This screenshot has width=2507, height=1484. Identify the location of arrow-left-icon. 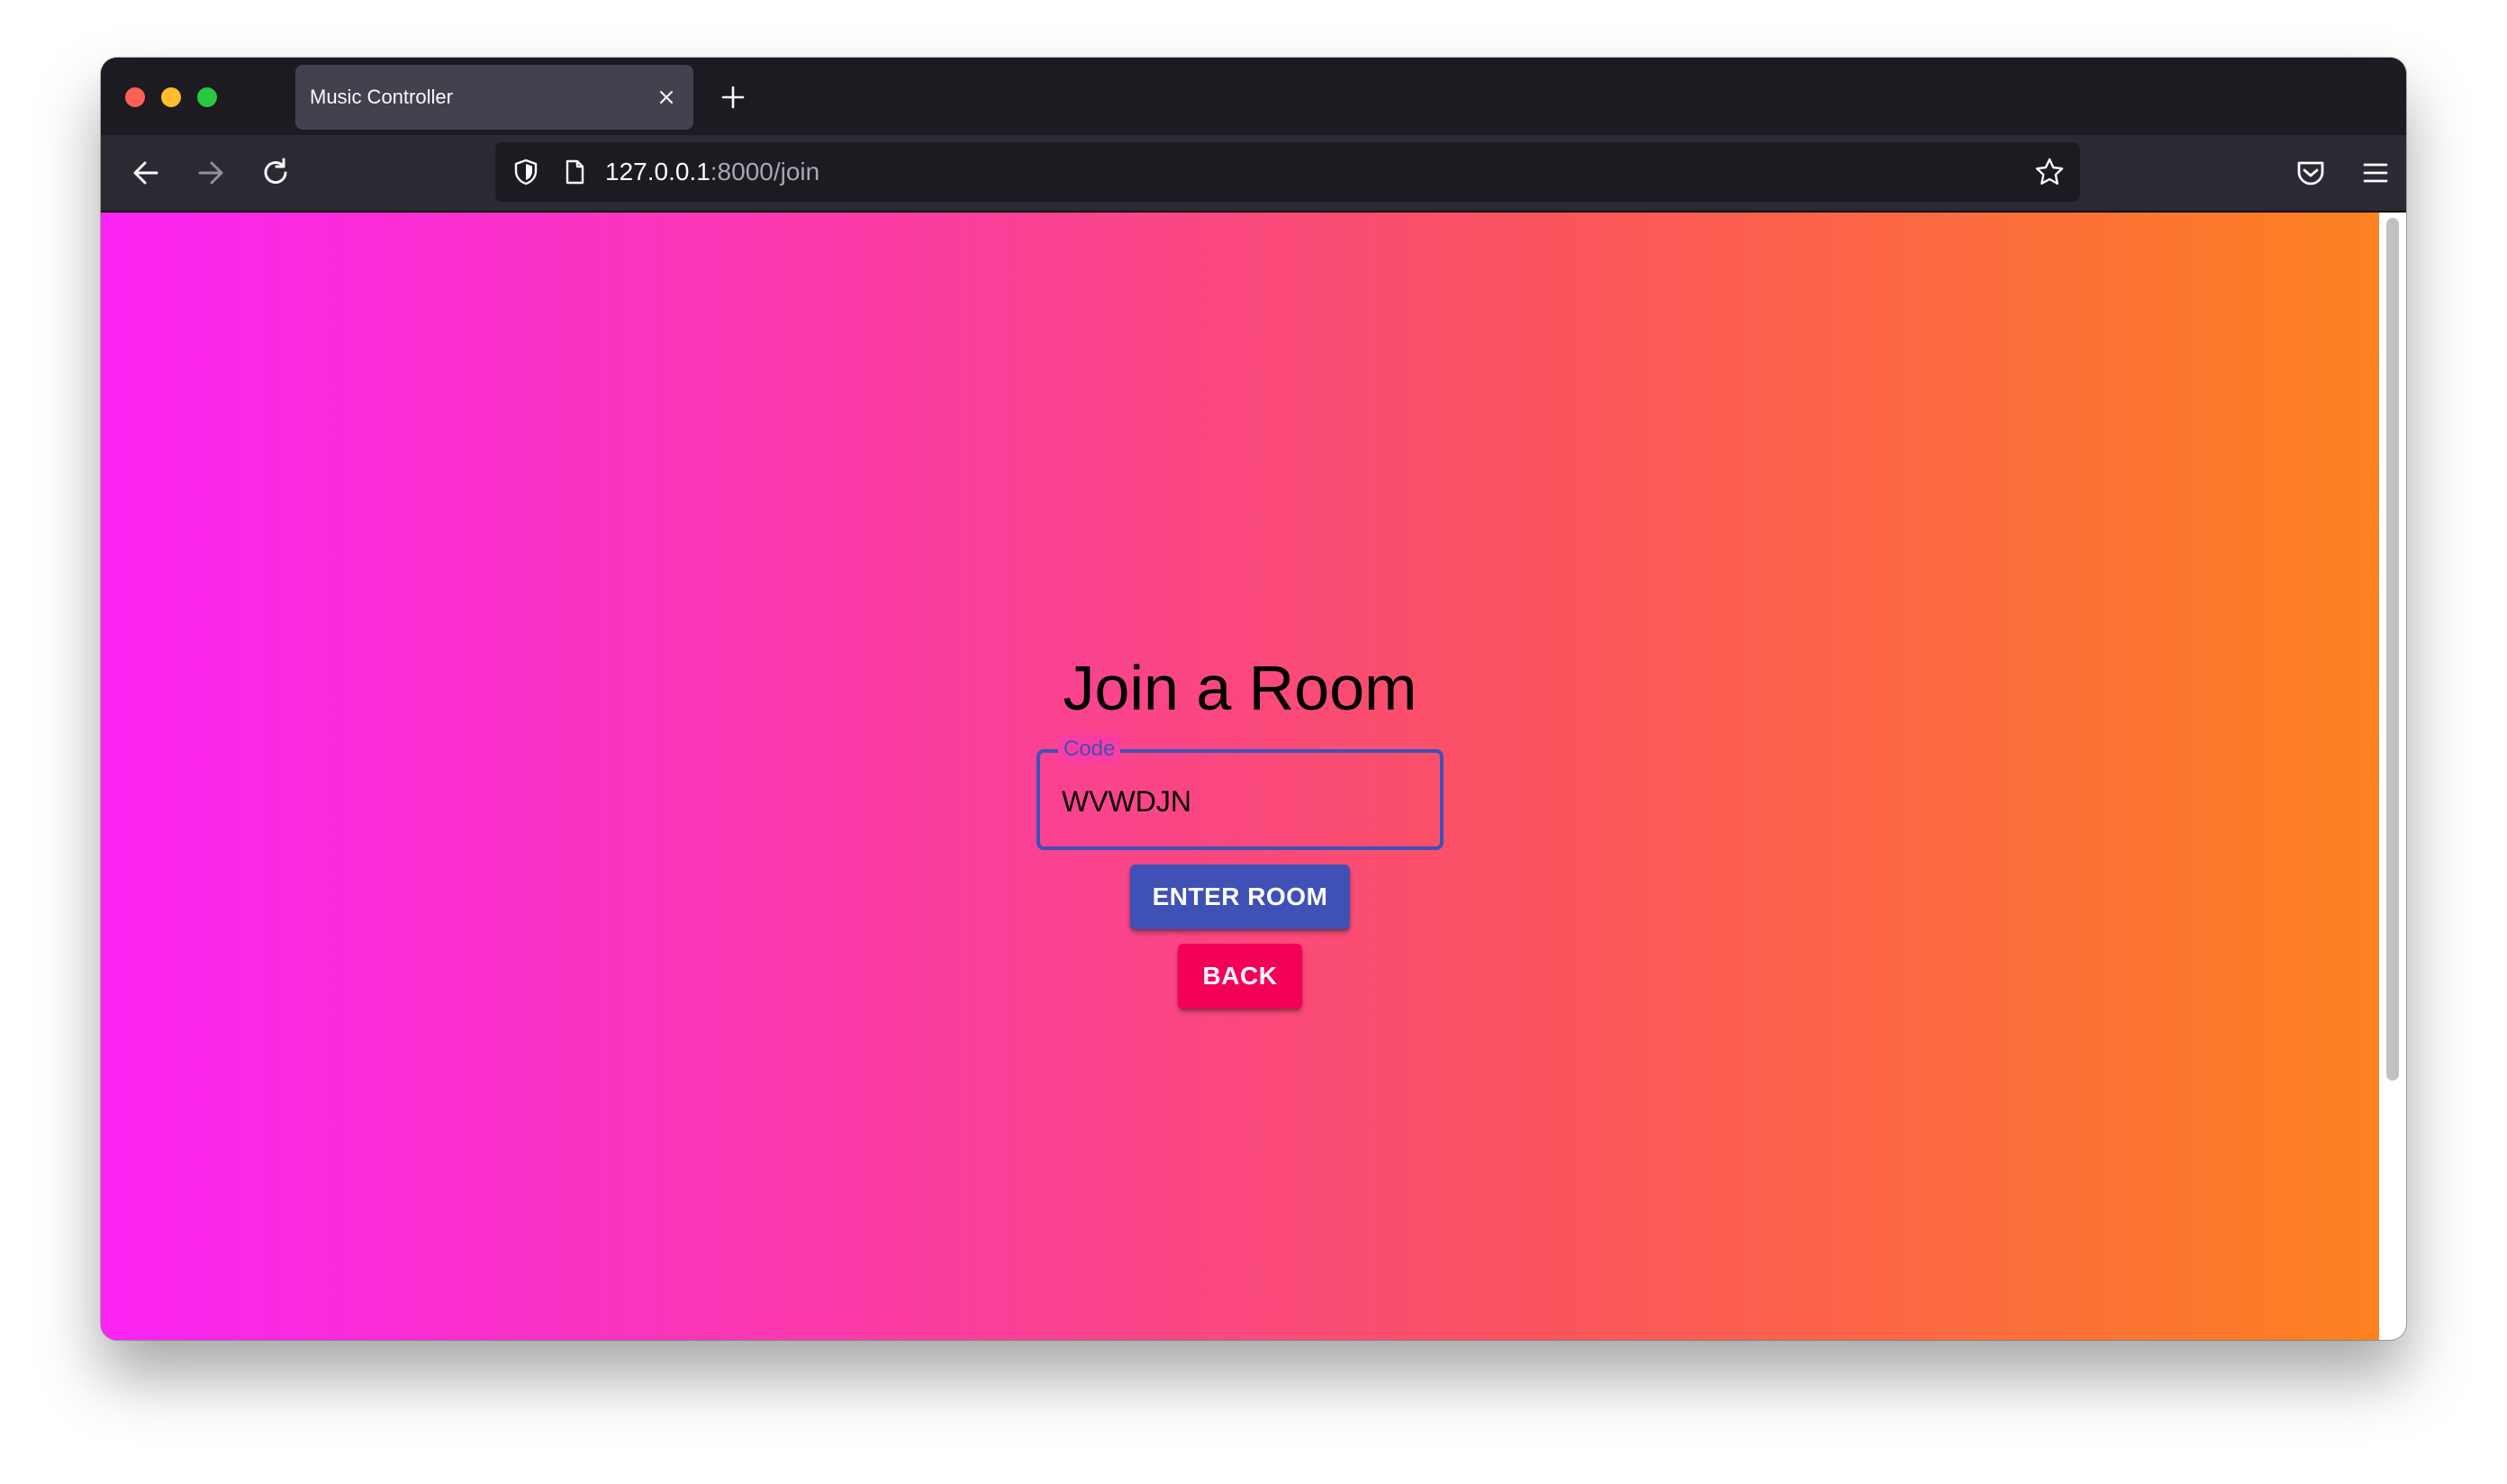
(146, 173).